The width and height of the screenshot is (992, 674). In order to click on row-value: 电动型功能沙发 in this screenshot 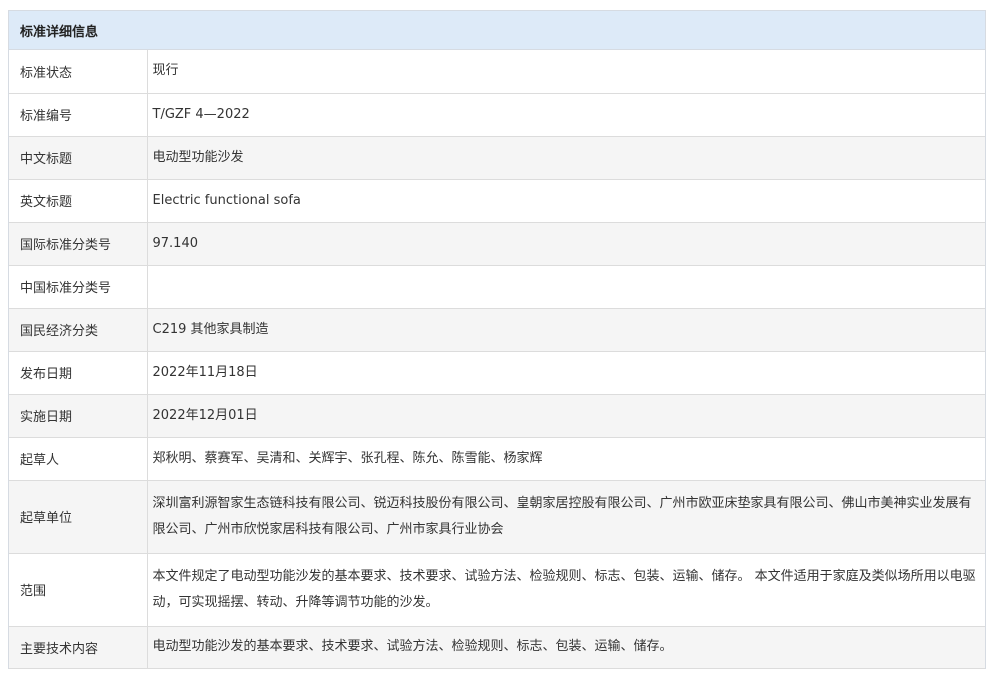, I will do `click(566, 158)`.